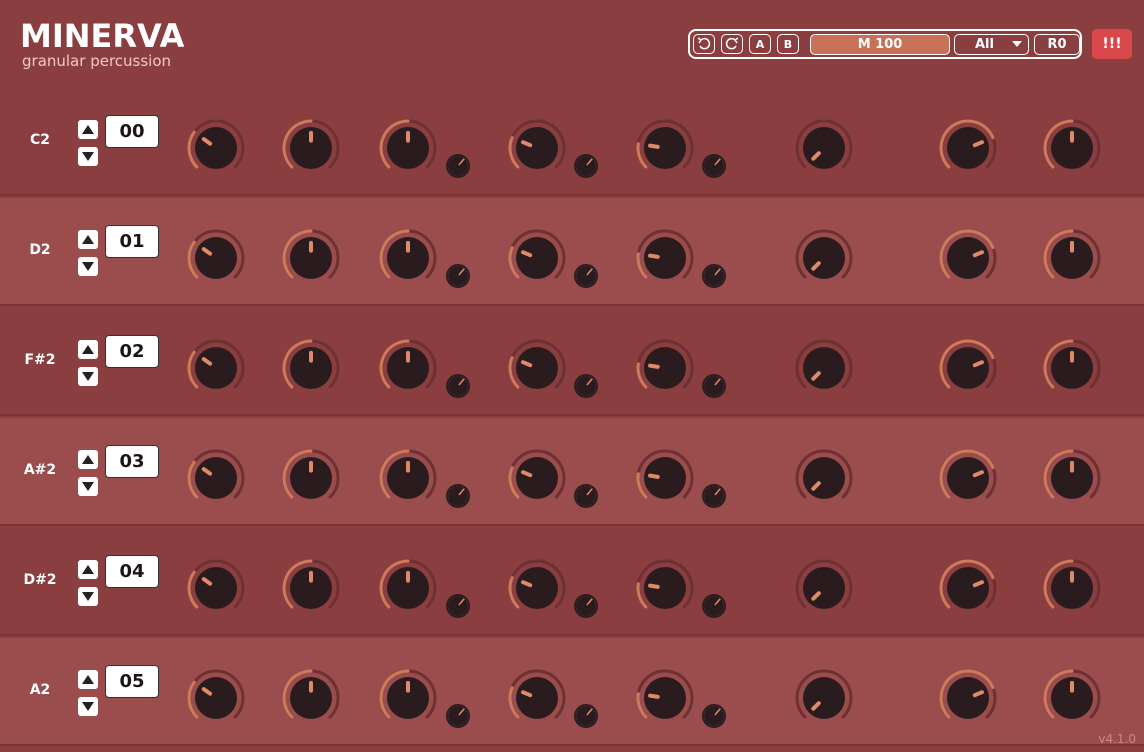 The width and height of the screenshot is (1144, 752). Describe the element at coordinates (704, 44) in the screenshot. I see `undo-button` at that location.